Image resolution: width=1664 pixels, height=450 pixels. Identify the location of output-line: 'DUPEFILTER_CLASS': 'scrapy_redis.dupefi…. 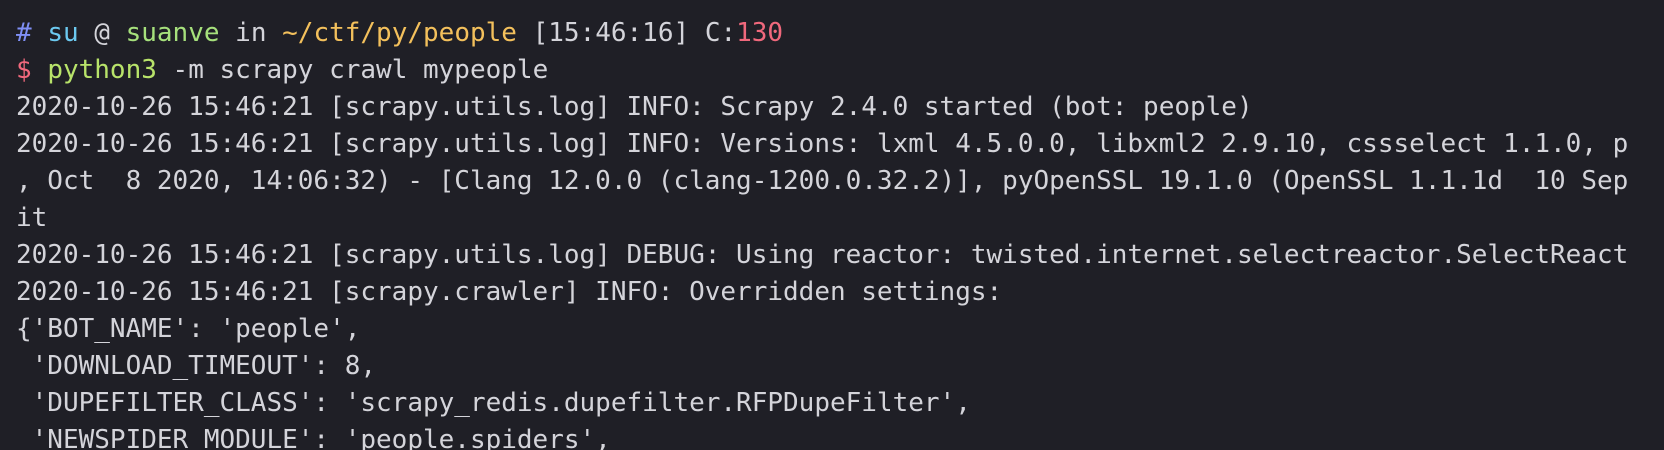
(493, 403).